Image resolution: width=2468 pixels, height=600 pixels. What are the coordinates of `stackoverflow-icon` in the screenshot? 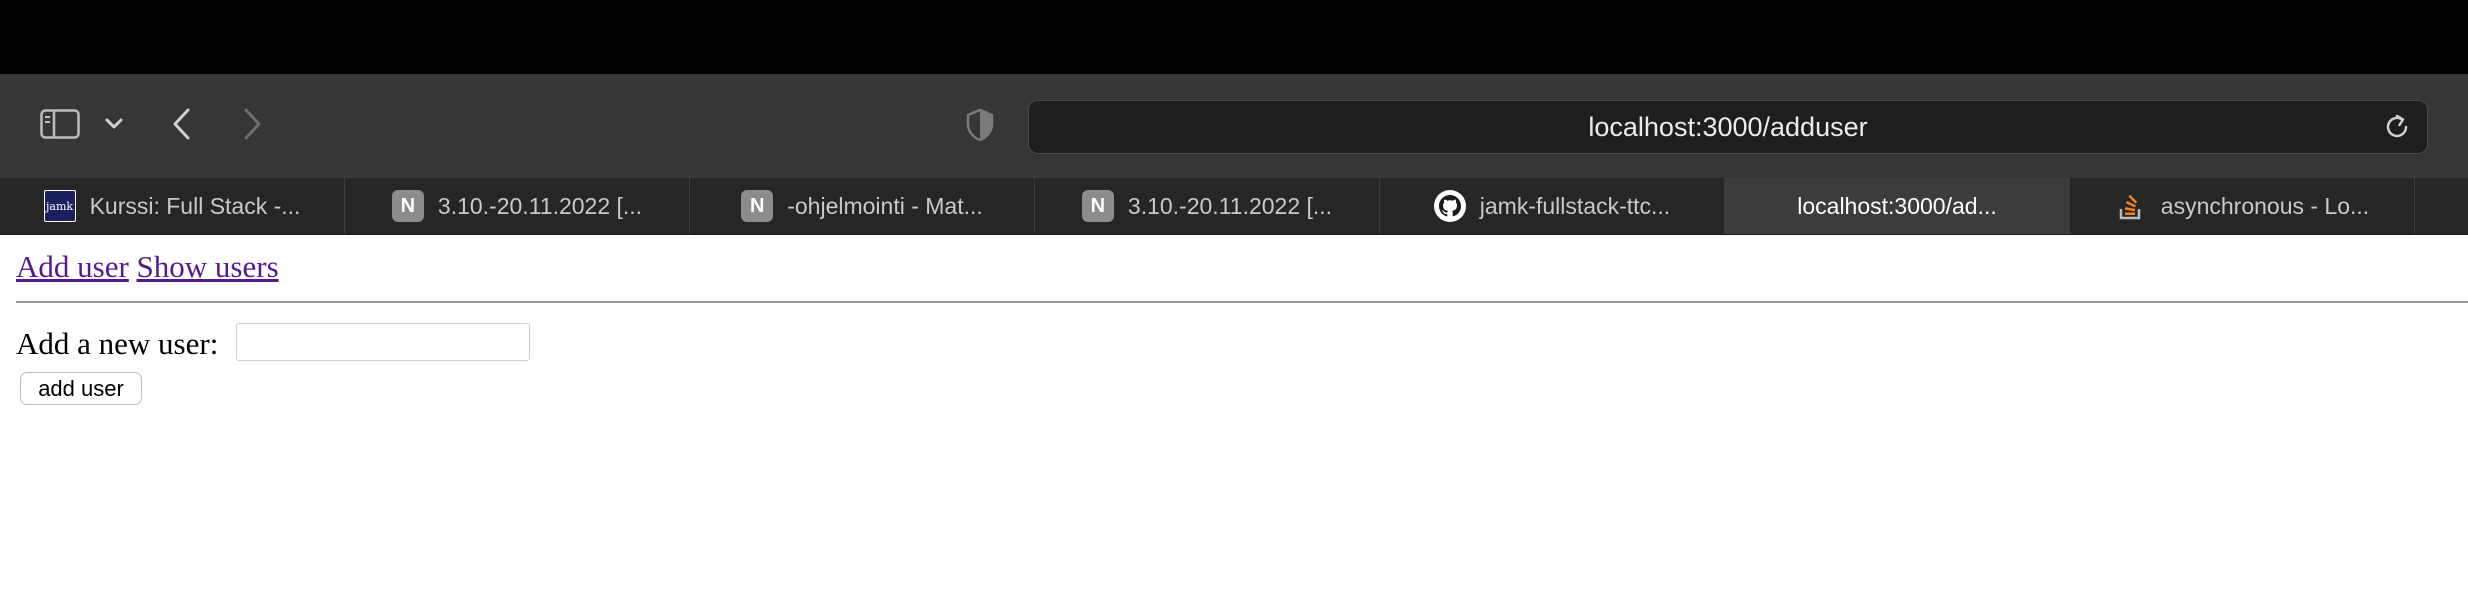 It's located at (2131, 206).